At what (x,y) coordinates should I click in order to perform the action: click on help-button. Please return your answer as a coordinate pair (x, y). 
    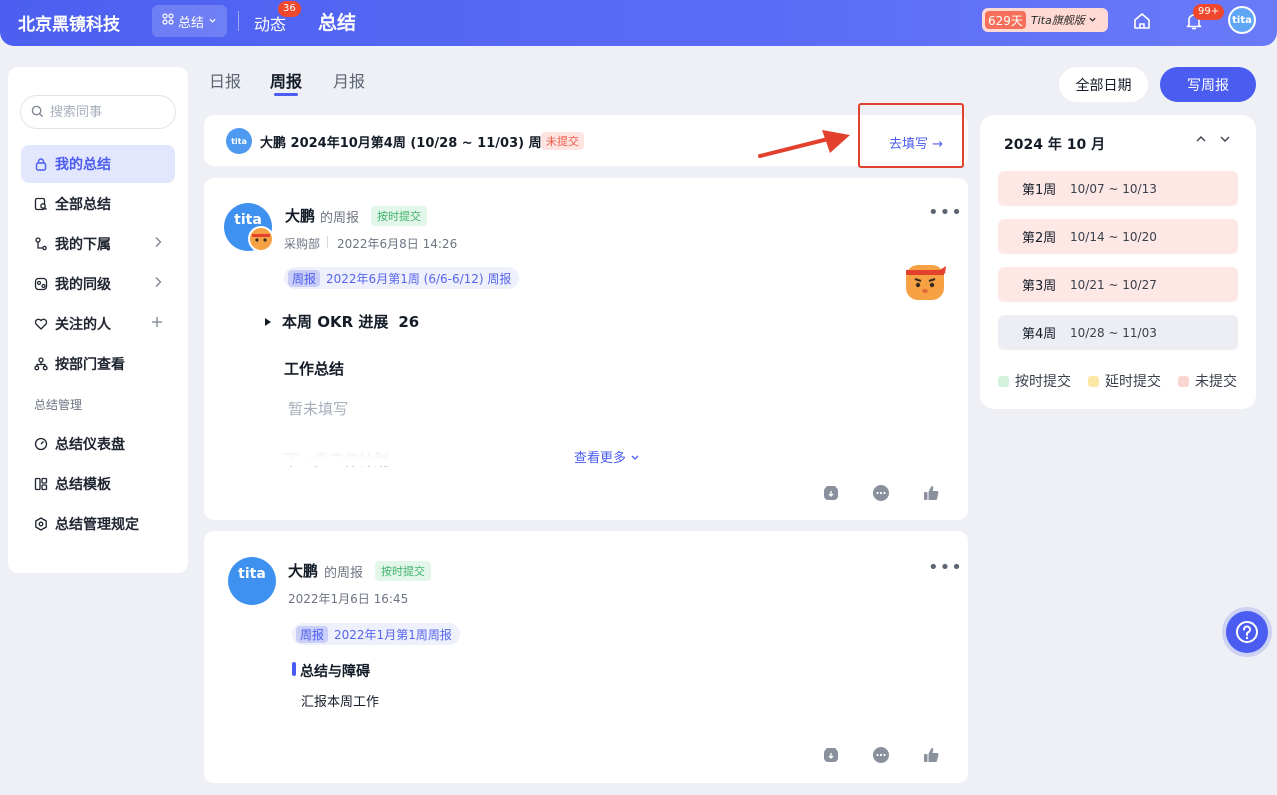
    Looking at the image, I should click on (1247, 632).